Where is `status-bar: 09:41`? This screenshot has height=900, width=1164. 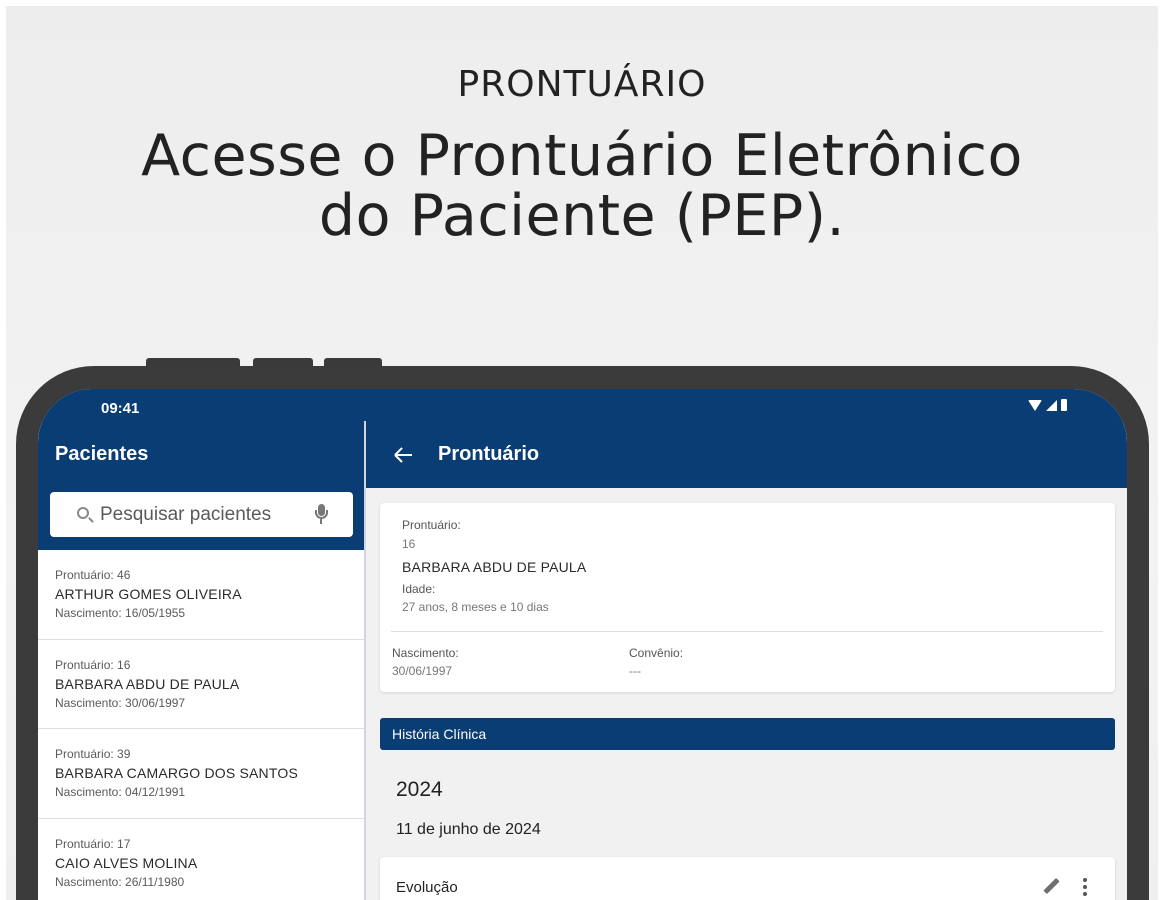
status-bar: 09:41 is located at coordinates (582, 405).